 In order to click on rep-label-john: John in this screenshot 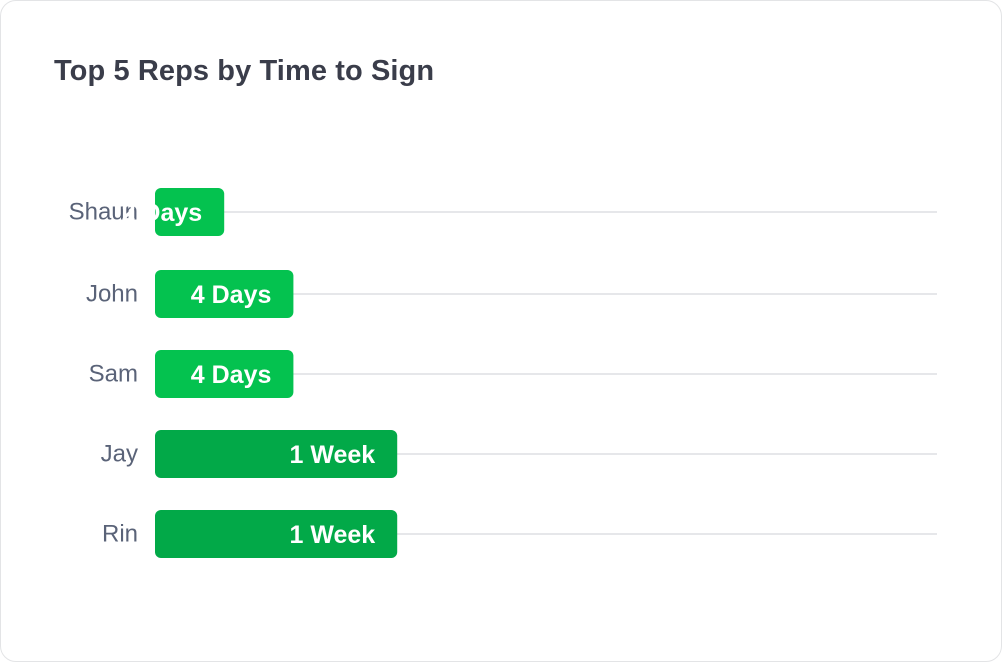, I will do `click(112, 294)`.